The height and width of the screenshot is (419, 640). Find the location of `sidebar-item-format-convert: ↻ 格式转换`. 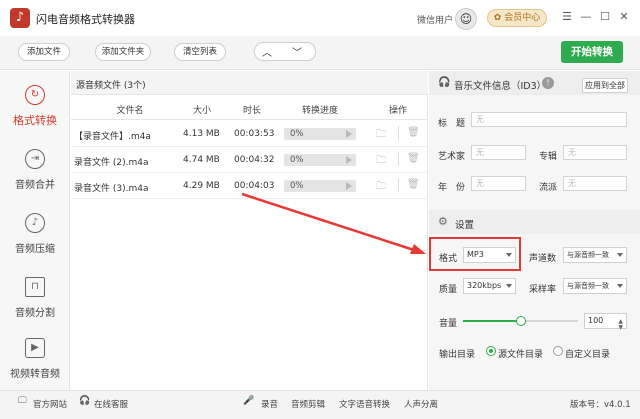

sidebar-item-format-convert: ↻ 格式转换 is located at coordinates (35, 106).